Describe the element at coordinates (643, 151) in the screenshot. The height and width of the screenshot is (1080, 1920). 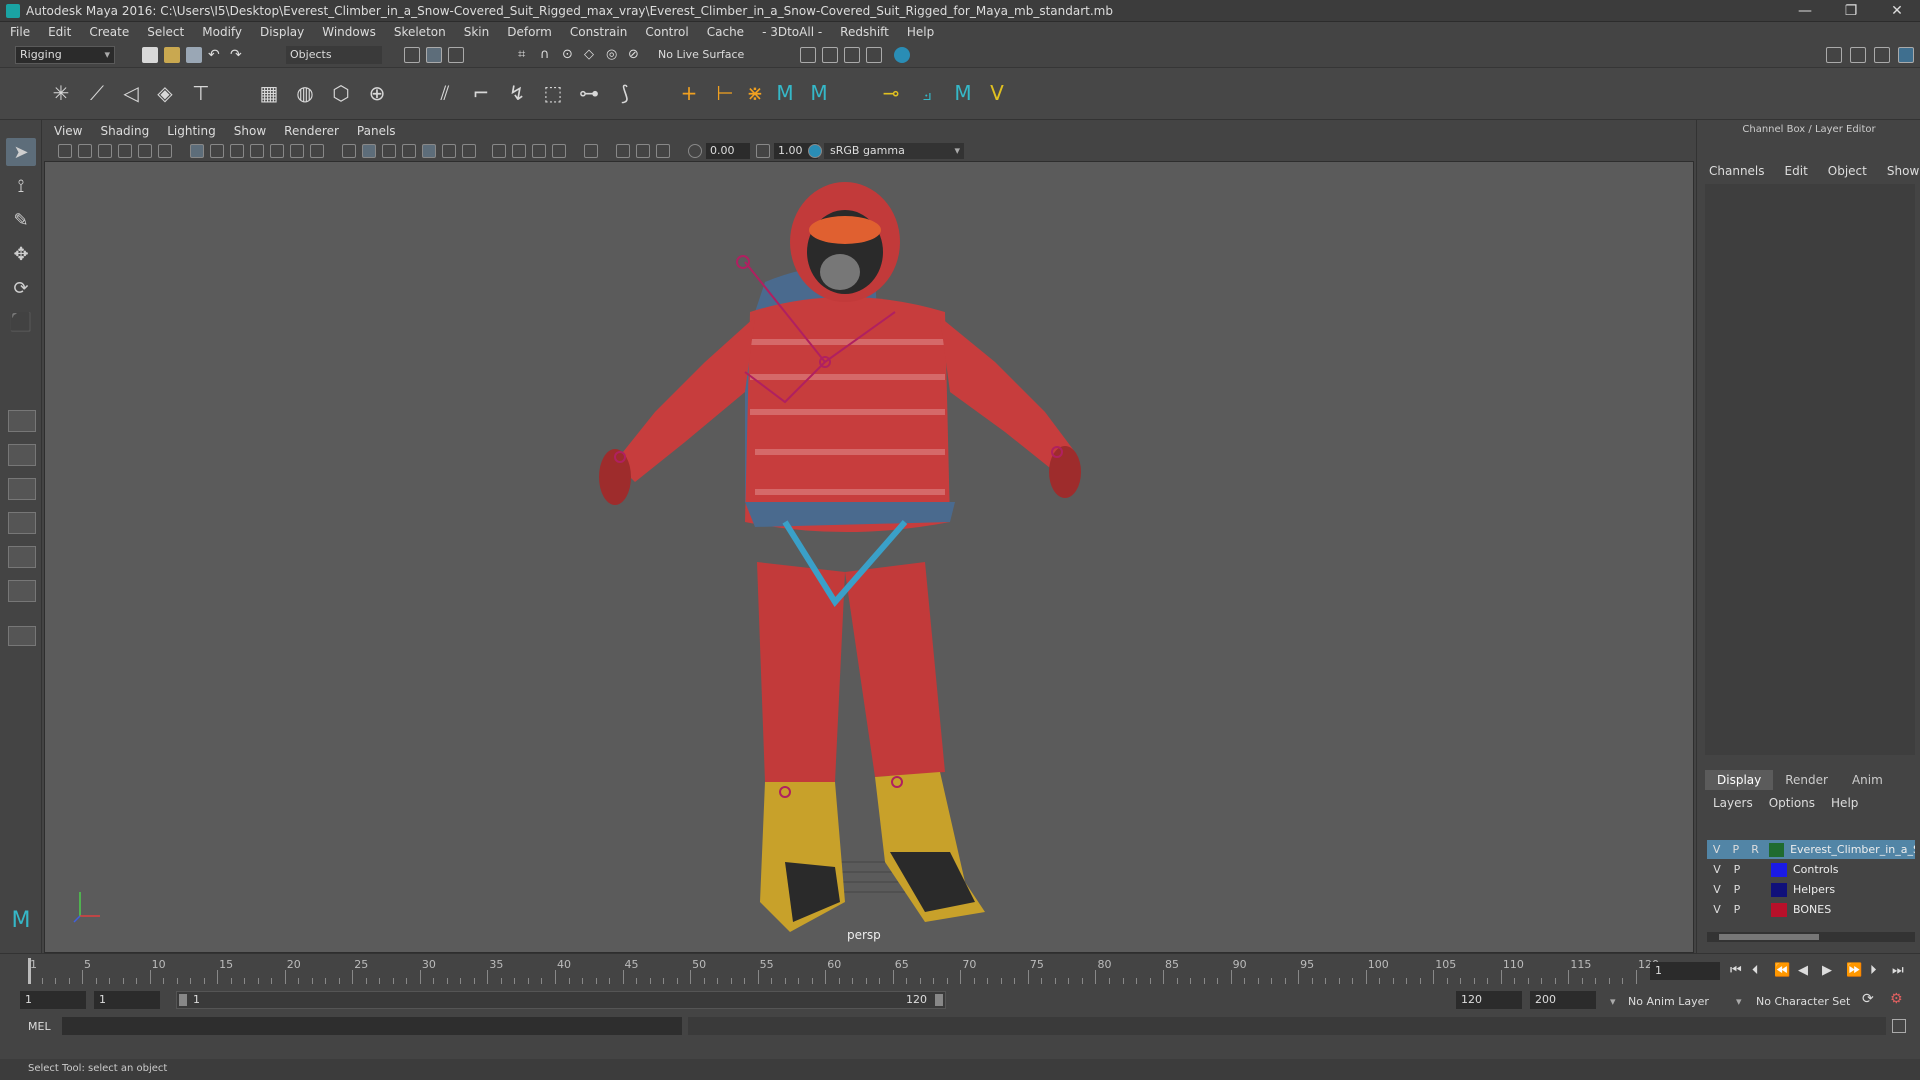
I see `xray-joints-icon` at that location.